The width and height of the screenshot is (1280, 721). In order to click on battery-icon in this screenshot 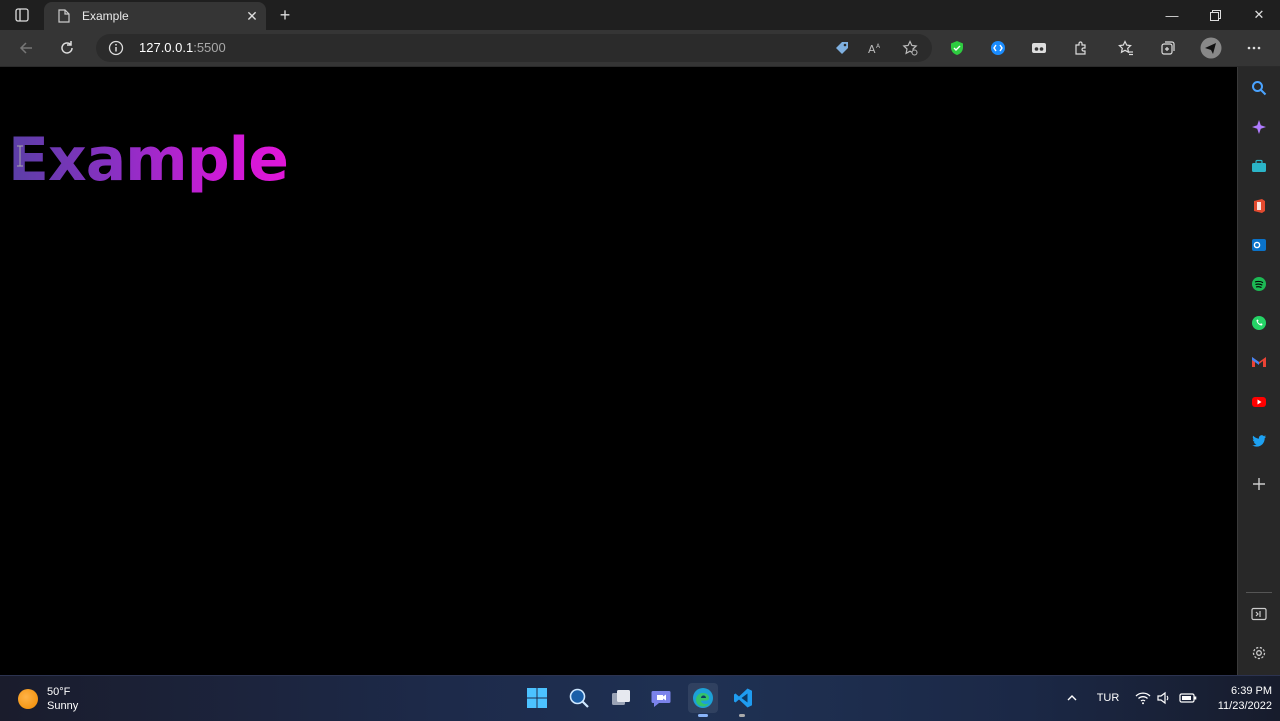, I will do `click(1188, 698)`.